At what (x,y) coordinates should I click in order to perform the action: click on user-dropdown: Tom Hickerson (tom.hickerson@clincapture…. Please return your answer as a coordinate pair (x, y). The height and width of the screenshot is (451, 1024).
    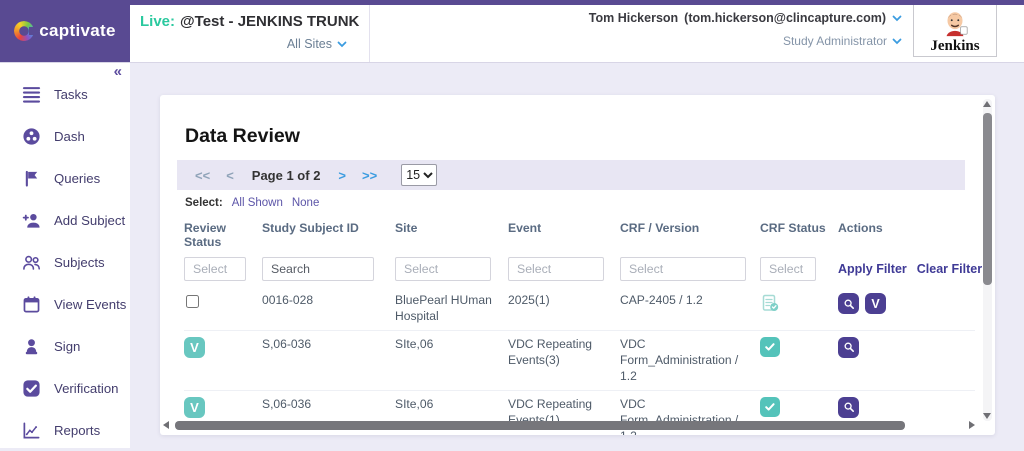
    Looking at the image, I should click on (745, 18).